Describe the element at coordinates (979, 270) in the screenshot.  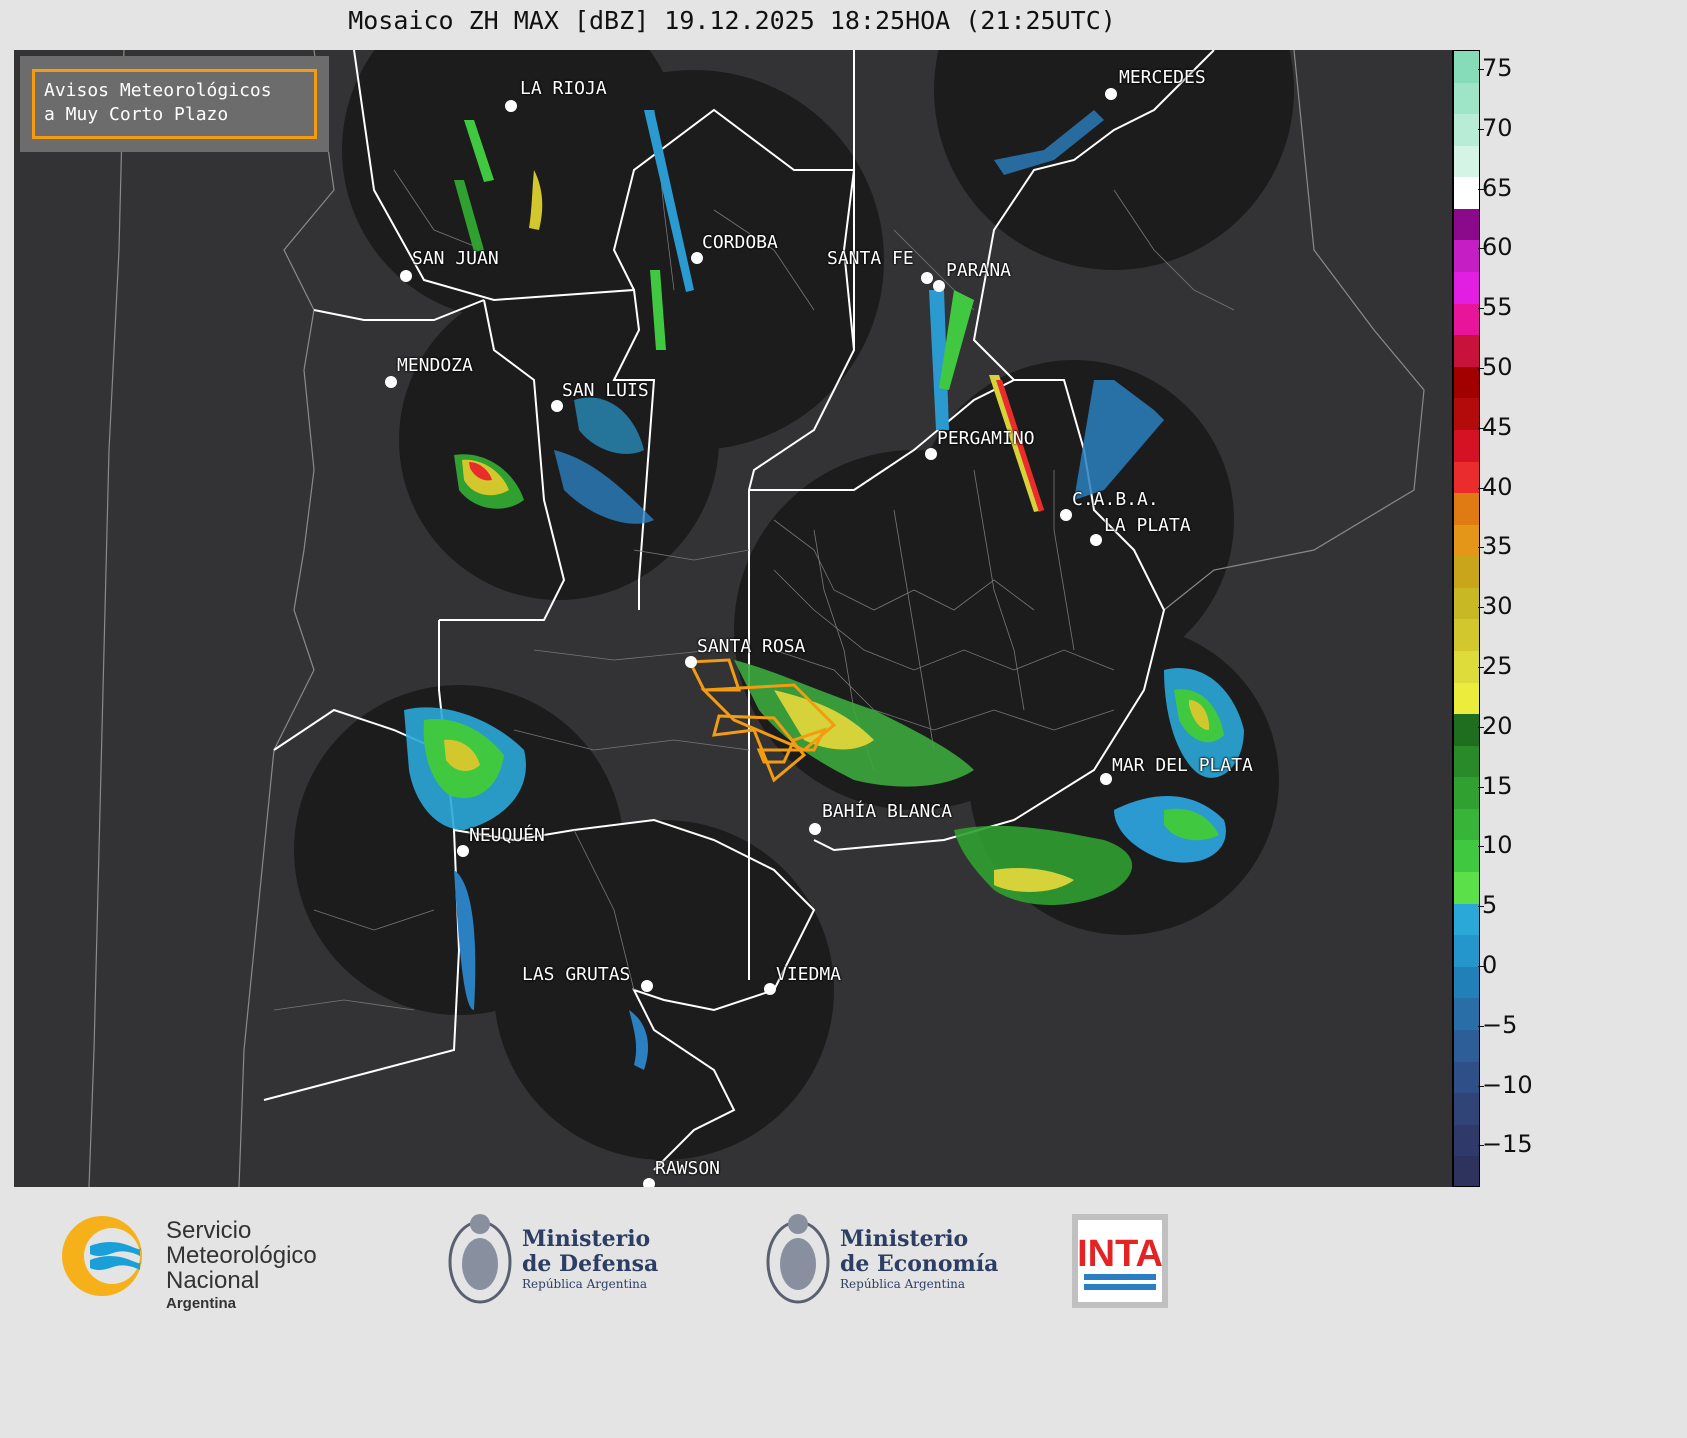
I see `city-label-parana: PARANA` at that location.